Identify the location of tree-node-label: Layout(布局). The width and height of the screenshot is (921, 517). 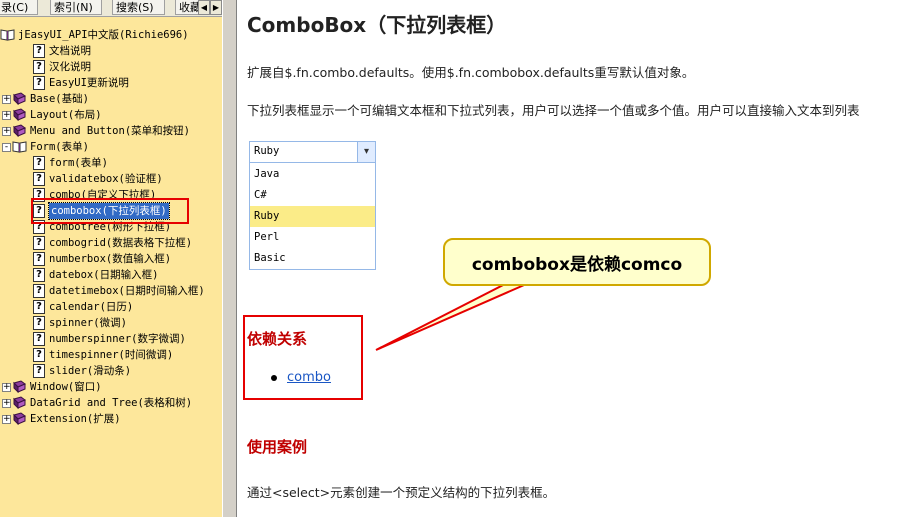
(66, 115).